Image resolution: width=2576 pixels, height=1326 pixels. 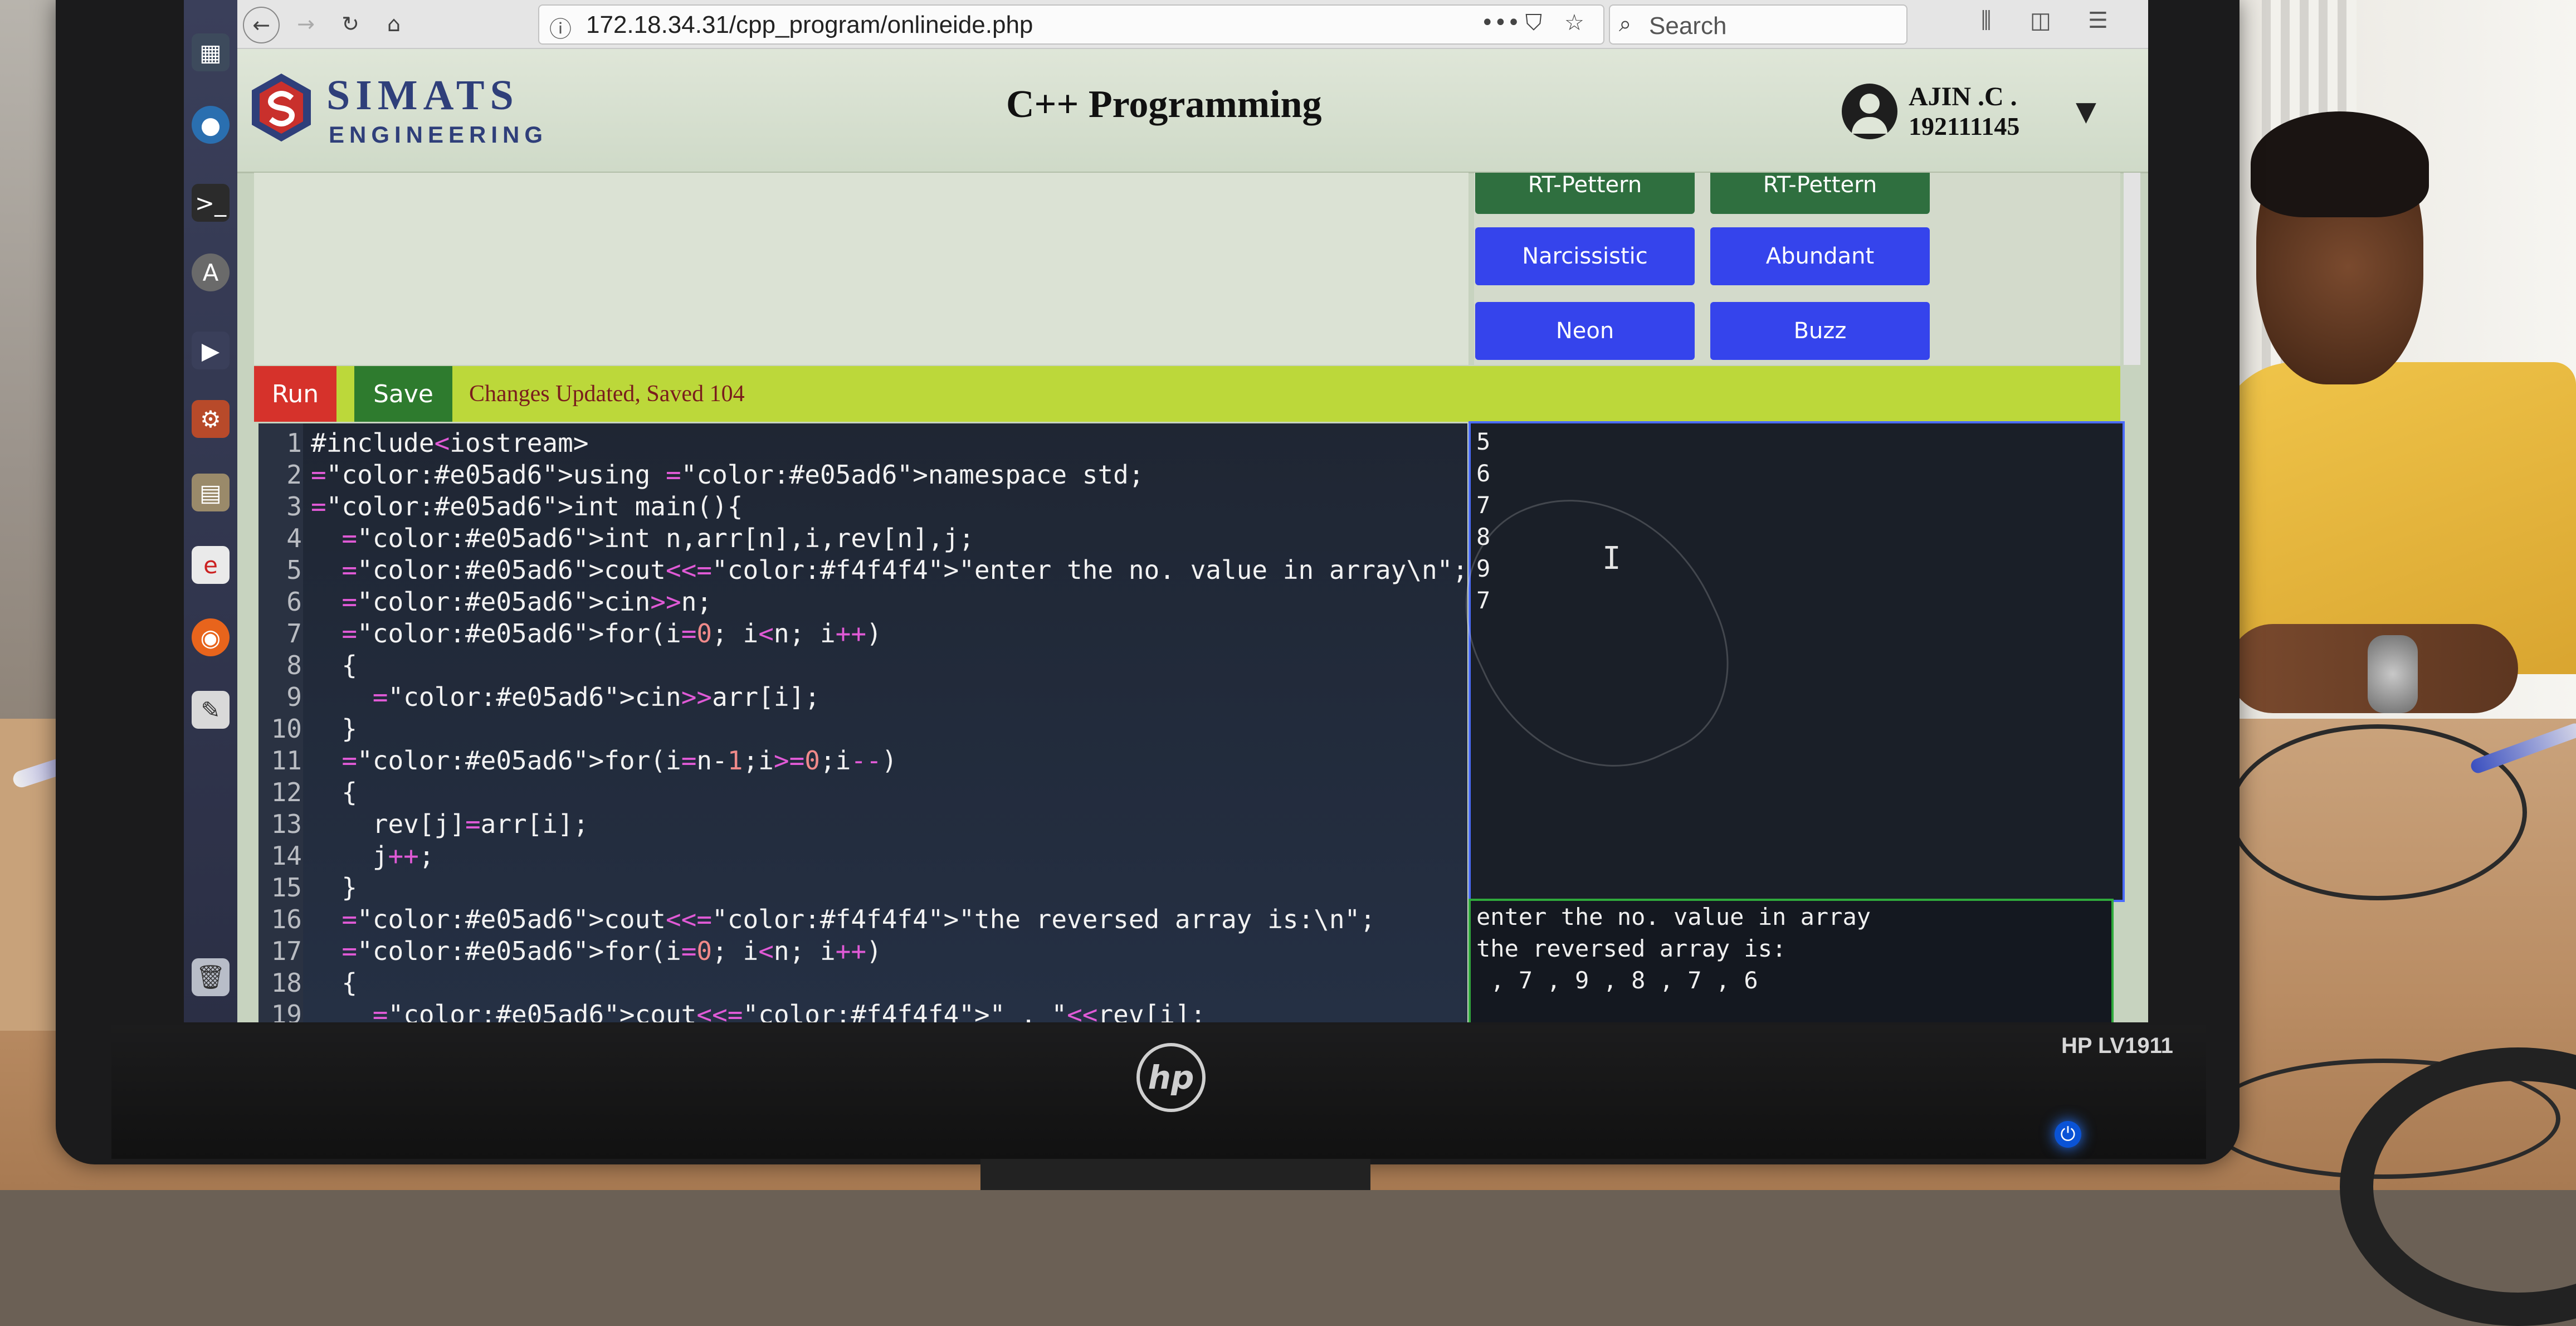 I want to click on firefox-icon: ◉, so click(x=211, y=637).